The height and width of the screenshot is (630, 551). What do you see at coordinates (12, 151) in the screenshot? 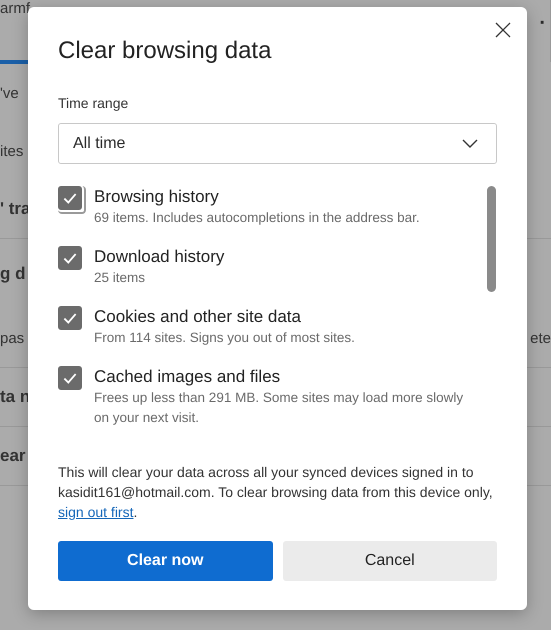
I see `background-text: ites` at bounding box center [12, 151].